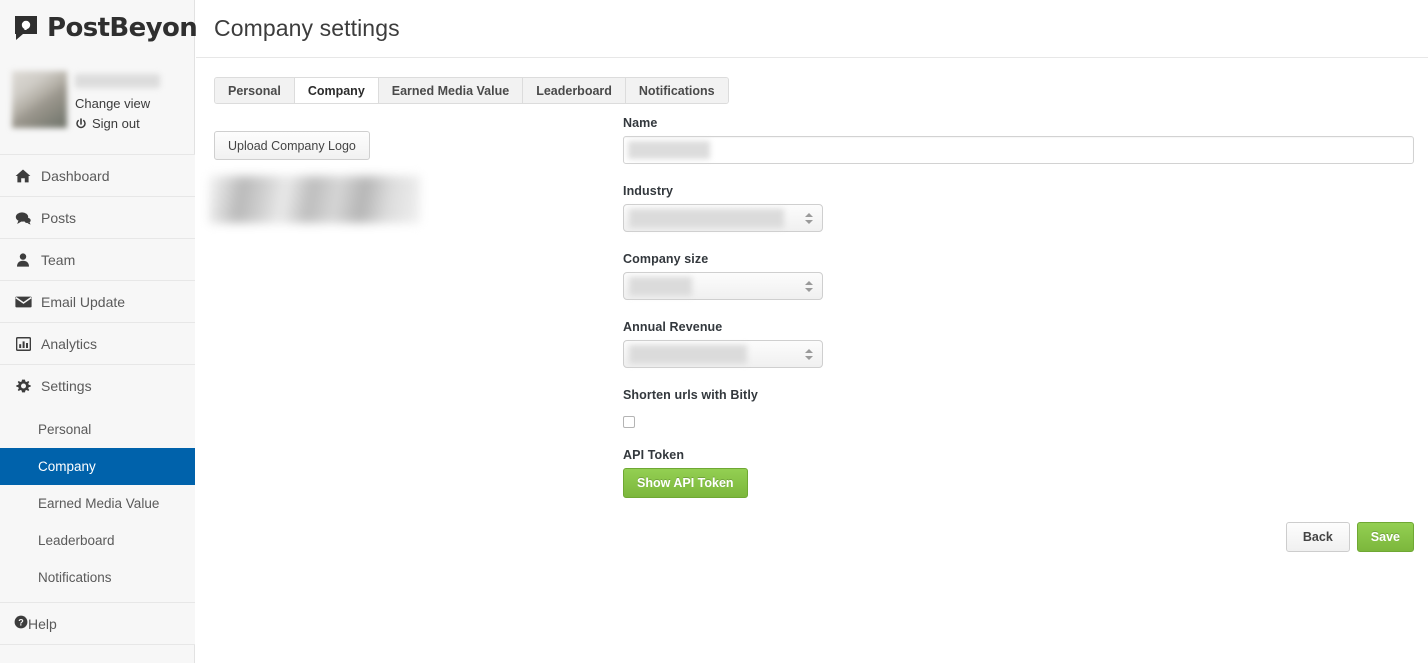 Image resolution: width=1428 pixels, height=663 pixels. I want to click on show-api-token-button: Show API Token, so click(685, 483).